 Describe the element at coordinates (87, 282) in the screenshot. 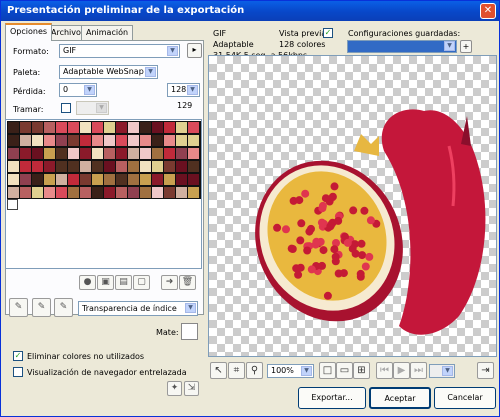

I see `lock-color-icon: ●` at that location.